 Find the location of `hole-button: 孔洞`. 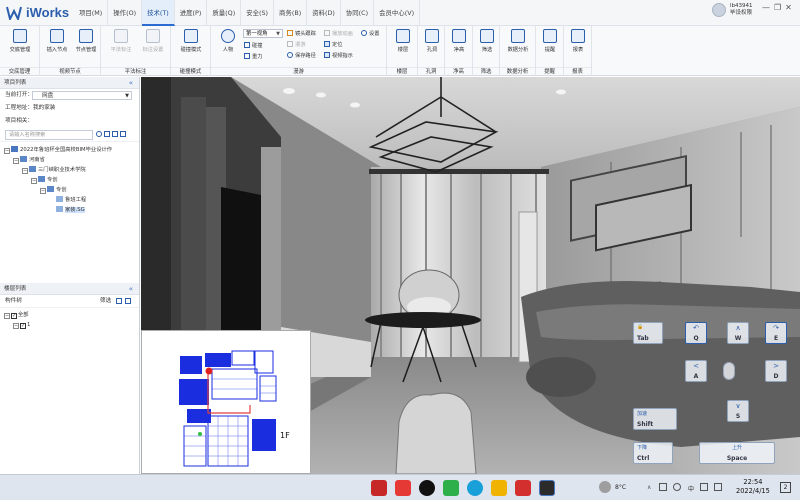

hole-button: 孔洞 is located at coordinates (432, 41).